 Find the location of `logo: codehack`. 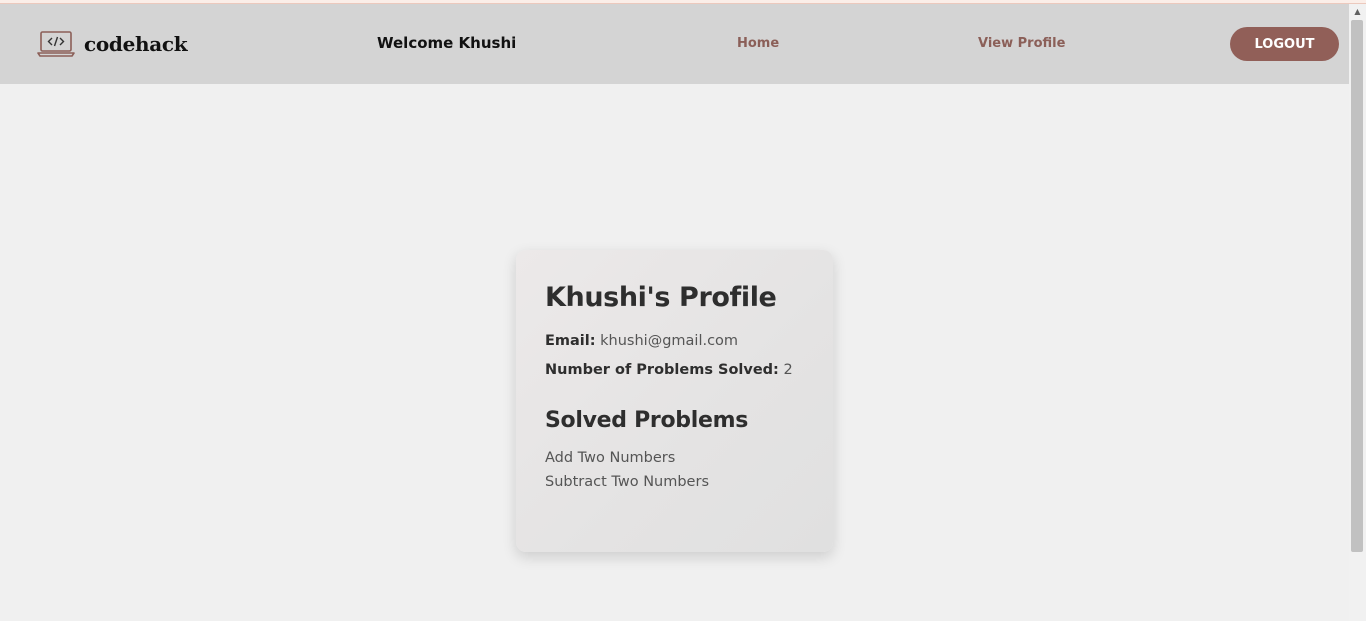

logo: codehack is located at coordinates (112, 44).